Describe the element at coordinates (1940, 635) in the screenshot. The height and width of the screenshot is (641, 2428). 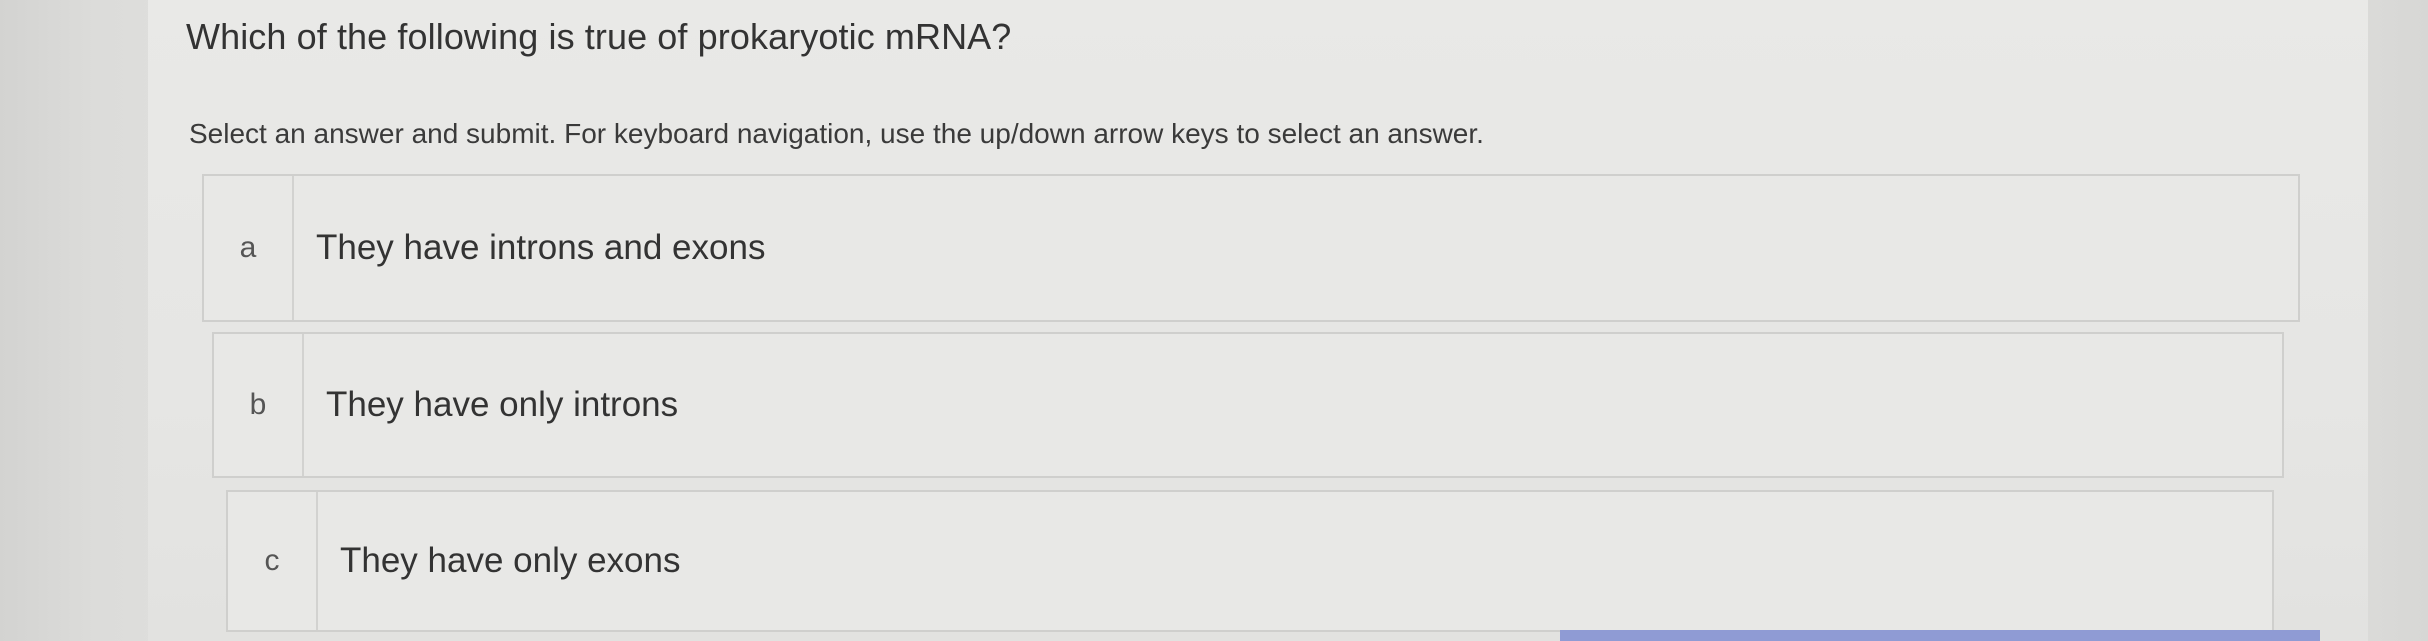
I see `submit-bar-edge` at that location.